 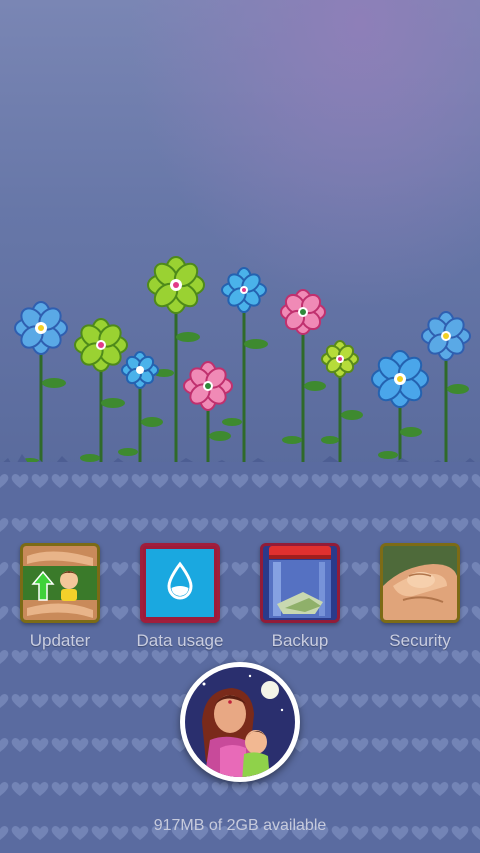 I want to click on updater-app: Updater, so click(x=60, y=597).